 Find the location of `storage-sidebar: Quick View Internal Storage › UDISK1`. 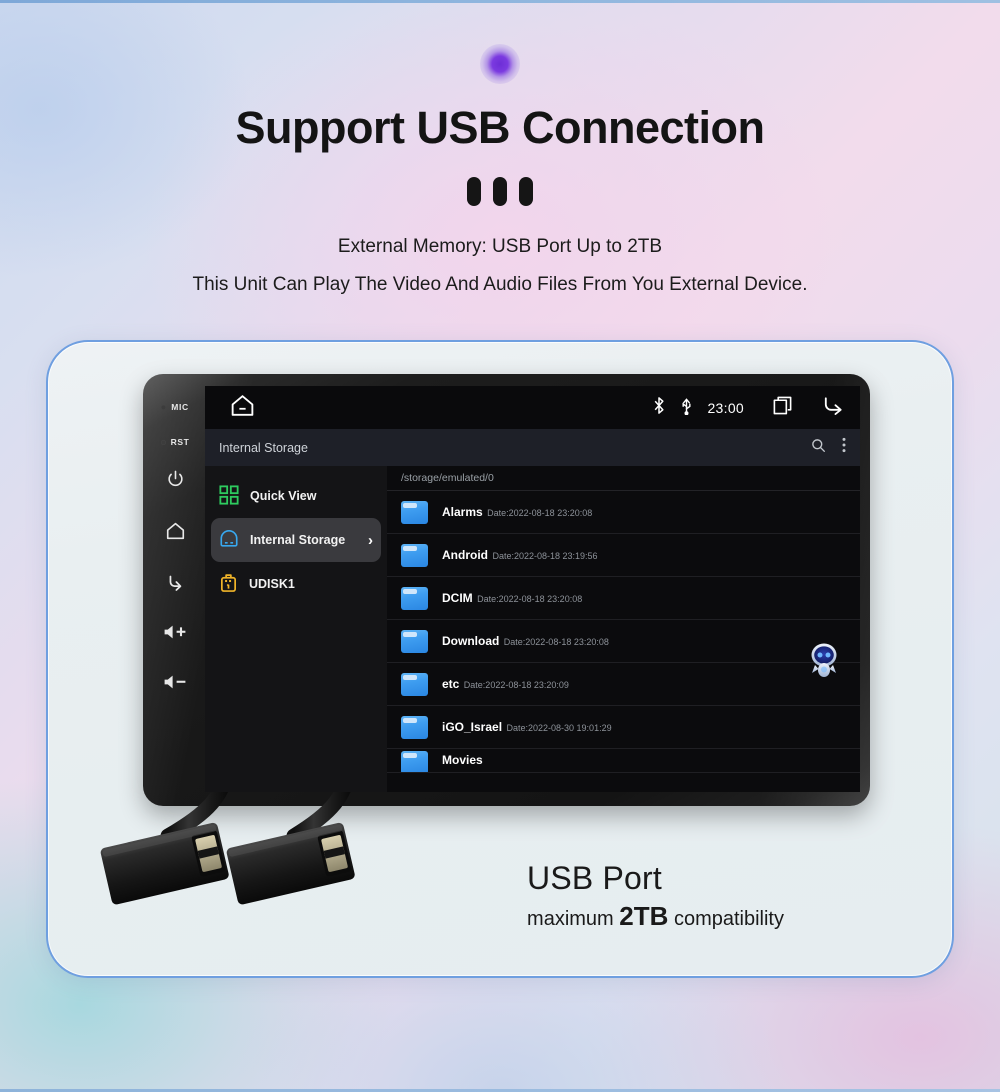

storage-sidebar: Quick View Internal Storage › UDISK1 is located at coordinates (296, 629).